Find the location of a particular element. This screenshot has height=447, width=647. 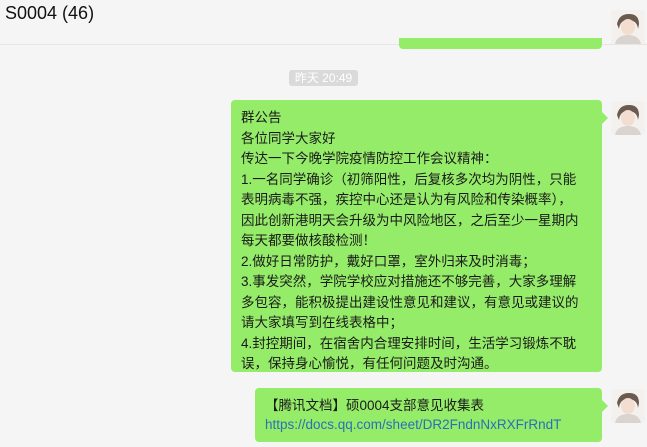

announcement-line: 表明病毒不强，疾控中心还是认为有风险和传染概率）， is located at coordinates (406, 199).